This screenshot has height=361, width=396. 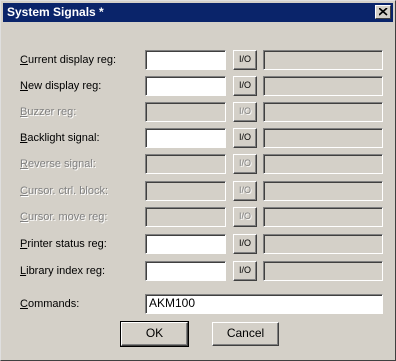 What do you see at coordinates (264, 304) in the screenshot?
I see `commands-input: AKM100` at bounding box center [264, 304].